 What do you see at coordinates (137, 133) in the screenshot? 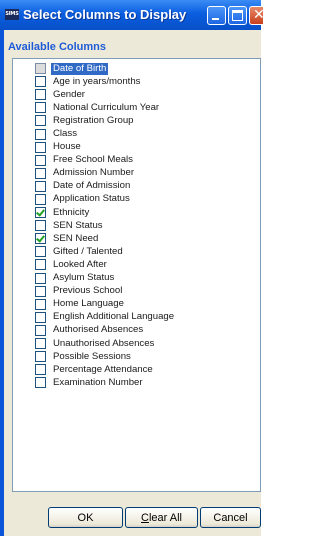
I see `column-list-item: Class` at bounding box center [137, 133].